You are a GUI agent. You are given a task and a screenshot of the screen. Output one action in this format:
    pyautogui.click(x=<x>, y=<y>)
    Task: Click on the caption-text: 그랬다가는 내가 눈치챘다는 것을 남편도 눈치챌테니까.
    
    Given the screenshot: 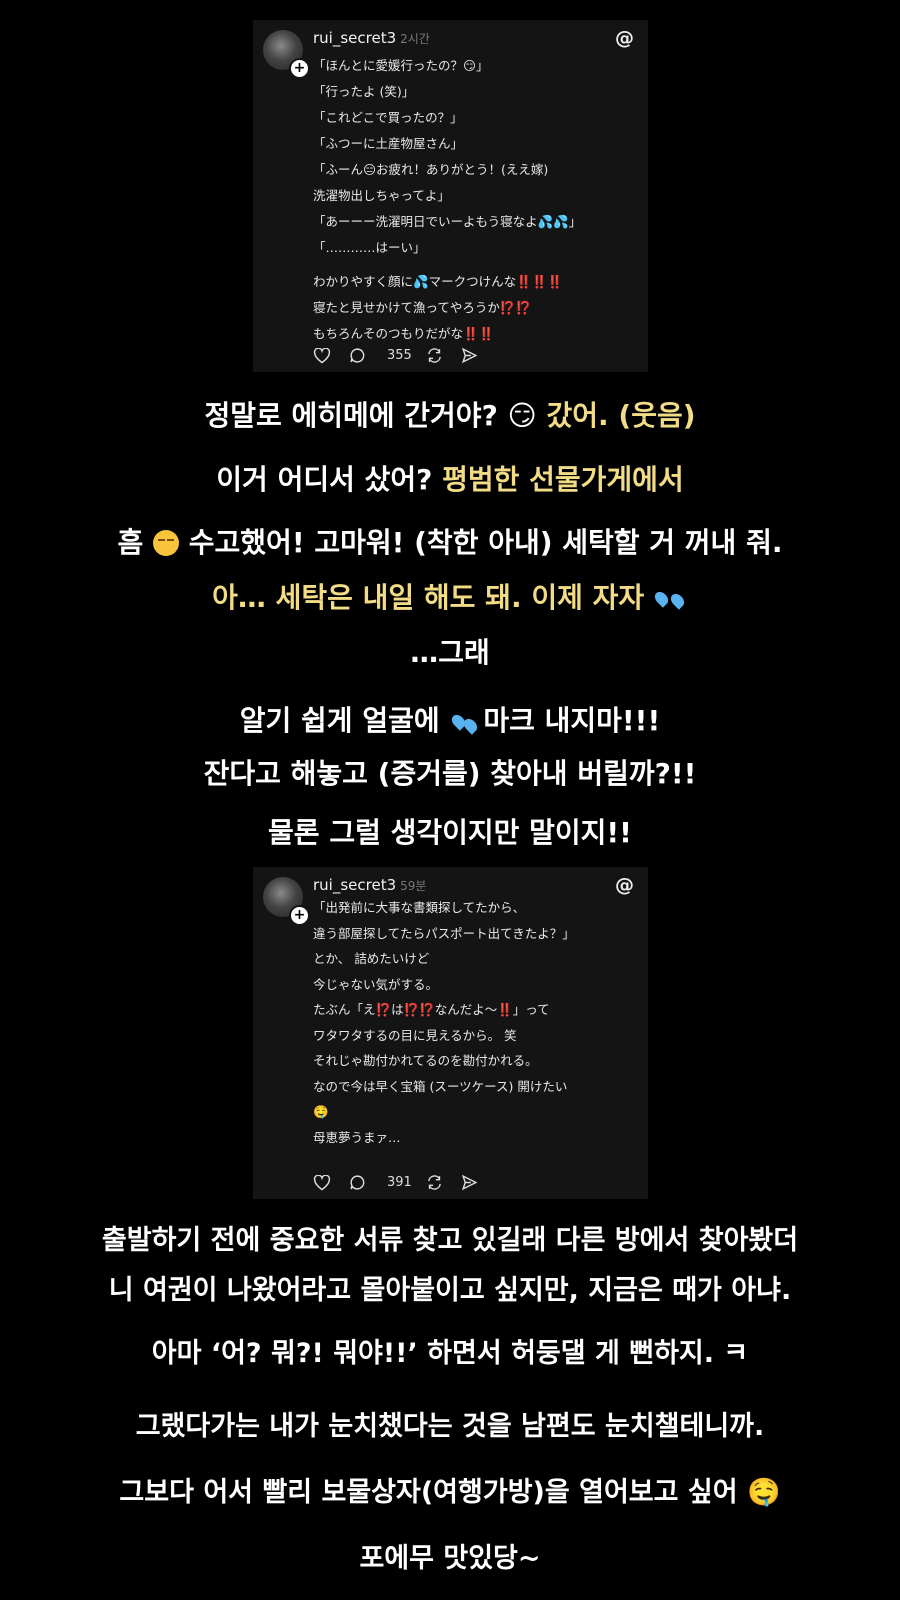 What is the action you would take?
    pyautogui.click(x=450, y=1426)
    